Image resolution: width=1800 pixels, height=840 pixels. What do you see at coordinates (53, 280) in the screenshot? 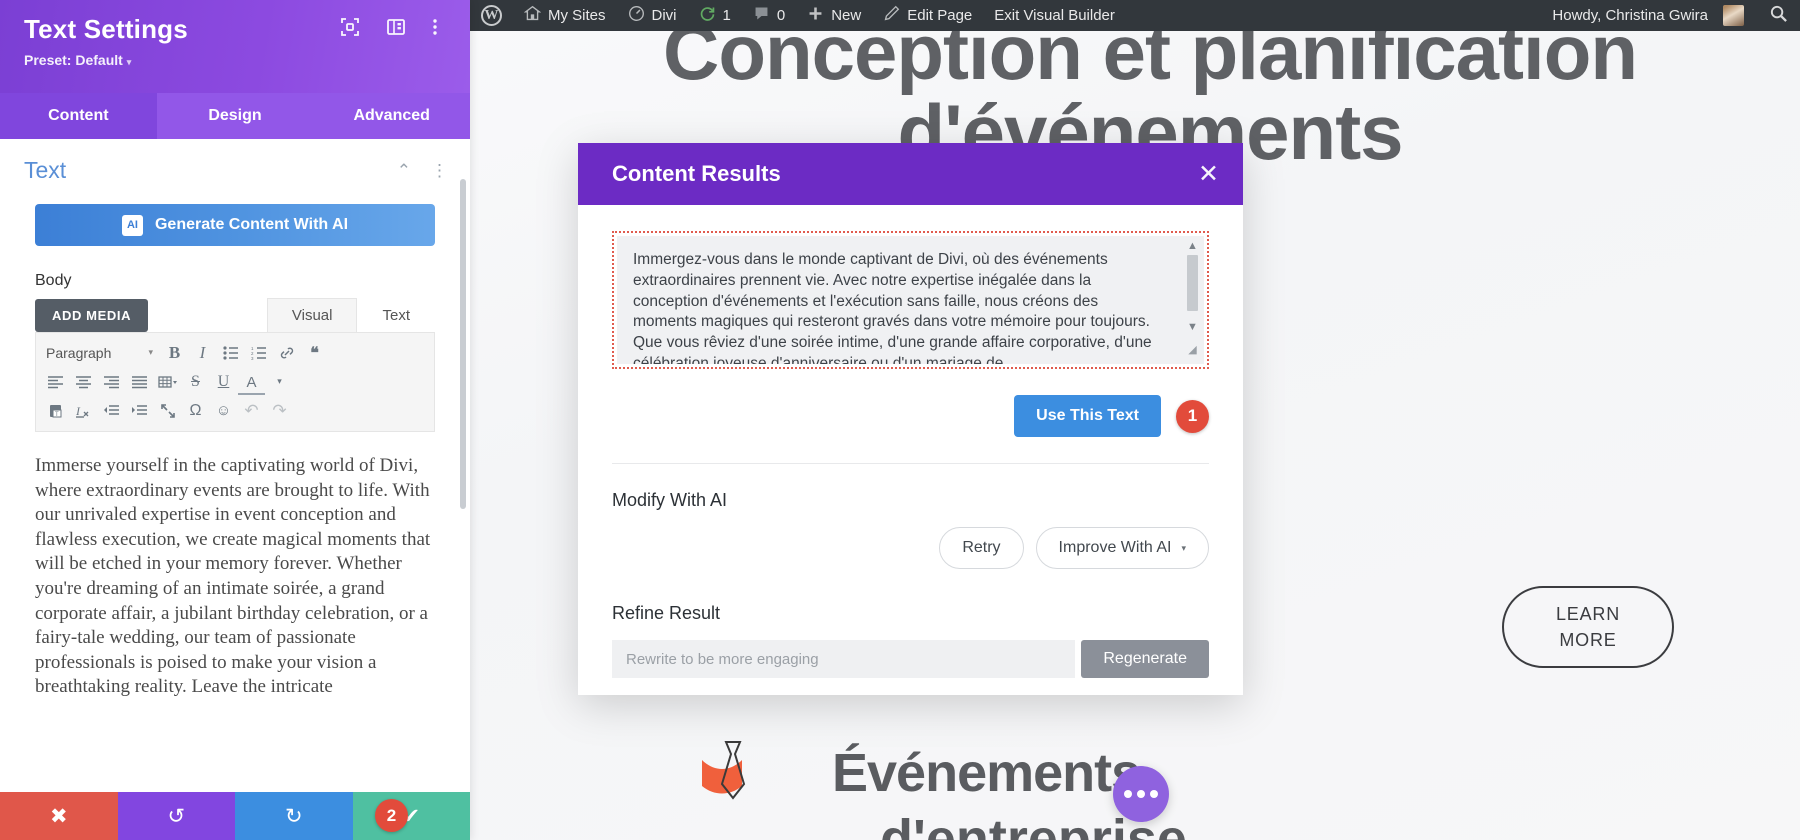
I see `body-field-label: Body` at bounding box center [53, 280].